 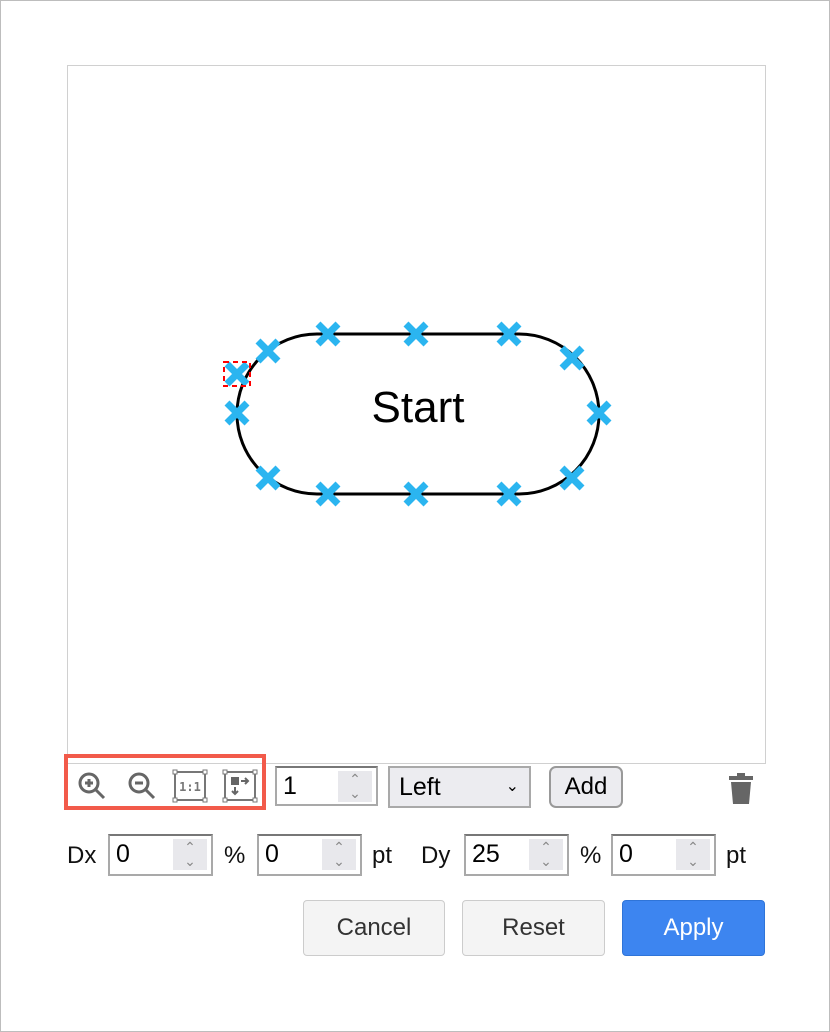 I want to click on alignment-value: Left, so click(x=420, y=787).